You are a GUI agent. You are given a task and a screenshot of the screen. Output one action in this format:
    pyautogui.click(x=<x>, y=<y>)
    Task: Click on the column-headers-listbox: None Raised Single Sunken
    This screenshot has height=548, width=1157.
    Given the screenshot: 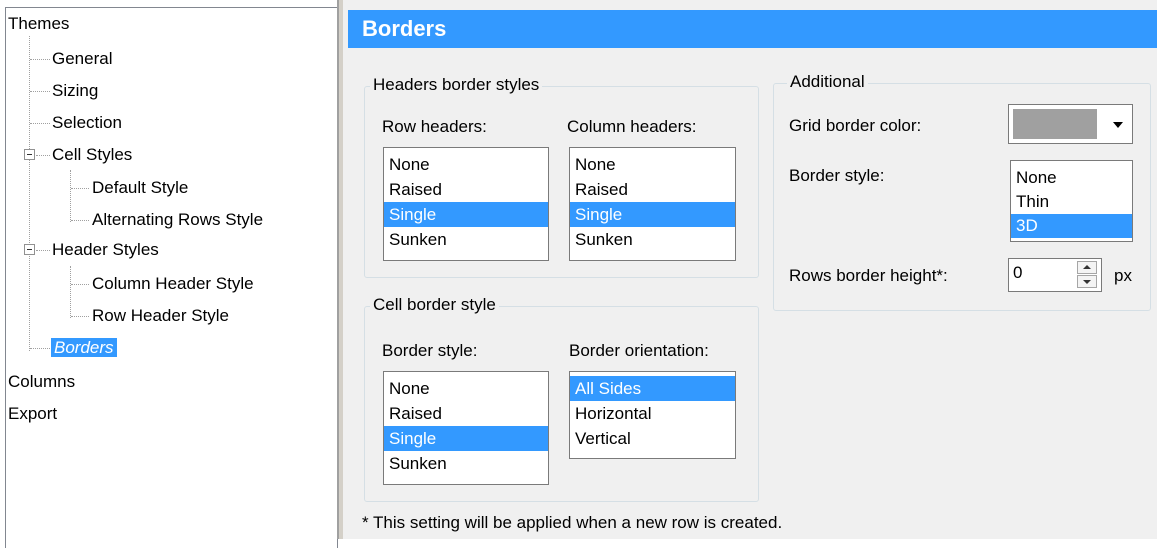 What is the action you would take?
    pyautogui.click(x=652, y=204)
    